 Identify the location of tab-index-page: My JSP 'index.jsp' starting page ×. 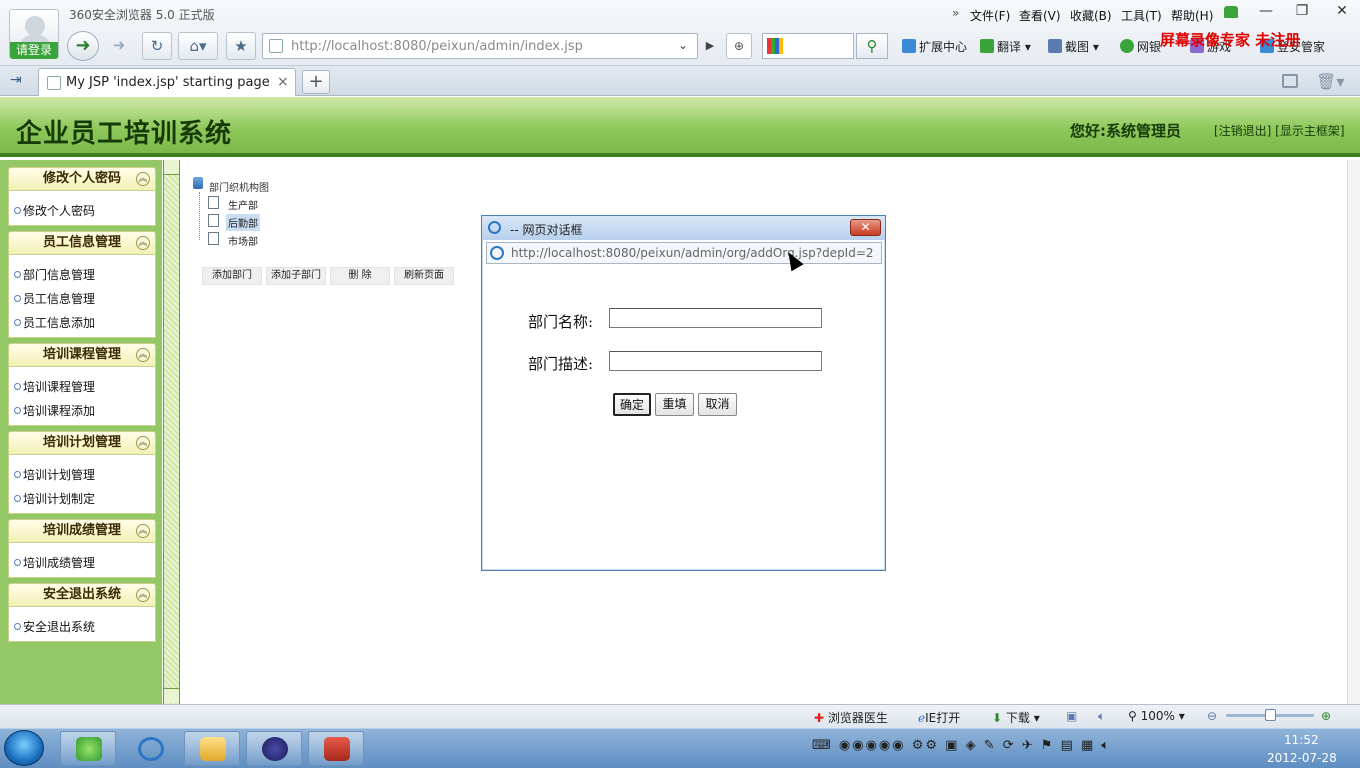
(167, 82).